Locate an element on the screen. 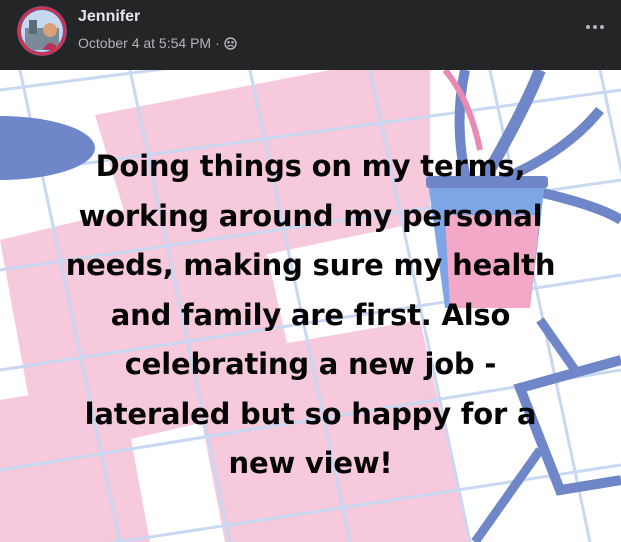 The height and width of the screenshot is (542, 621). author-avatar is located at coordinates (42, 31).